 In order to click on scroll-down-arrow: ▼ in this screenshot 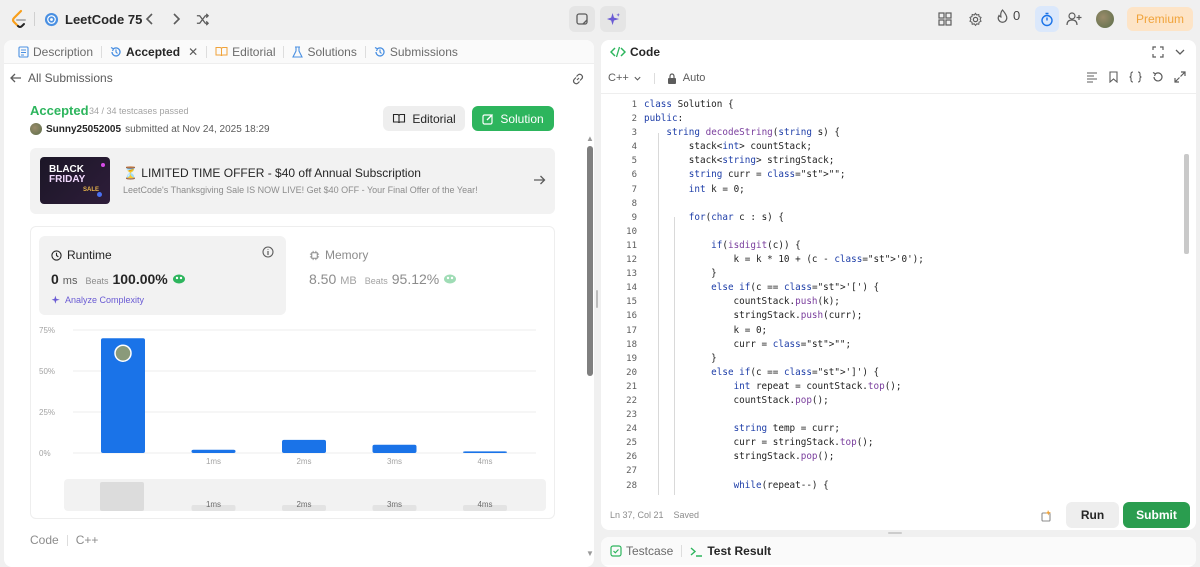, I will do `click(590, 553)`.